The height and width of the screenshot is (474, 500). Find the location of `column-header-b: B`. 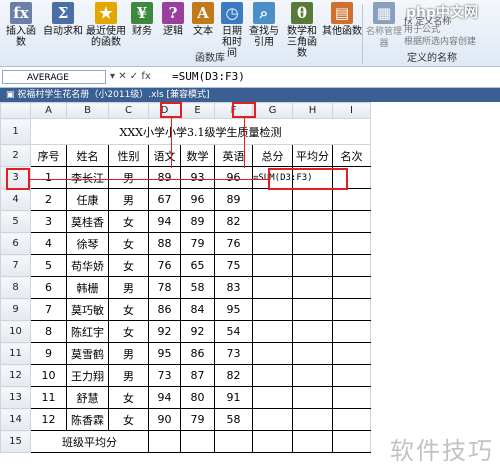

column-header-b: B is located at coordinates (87, 110).